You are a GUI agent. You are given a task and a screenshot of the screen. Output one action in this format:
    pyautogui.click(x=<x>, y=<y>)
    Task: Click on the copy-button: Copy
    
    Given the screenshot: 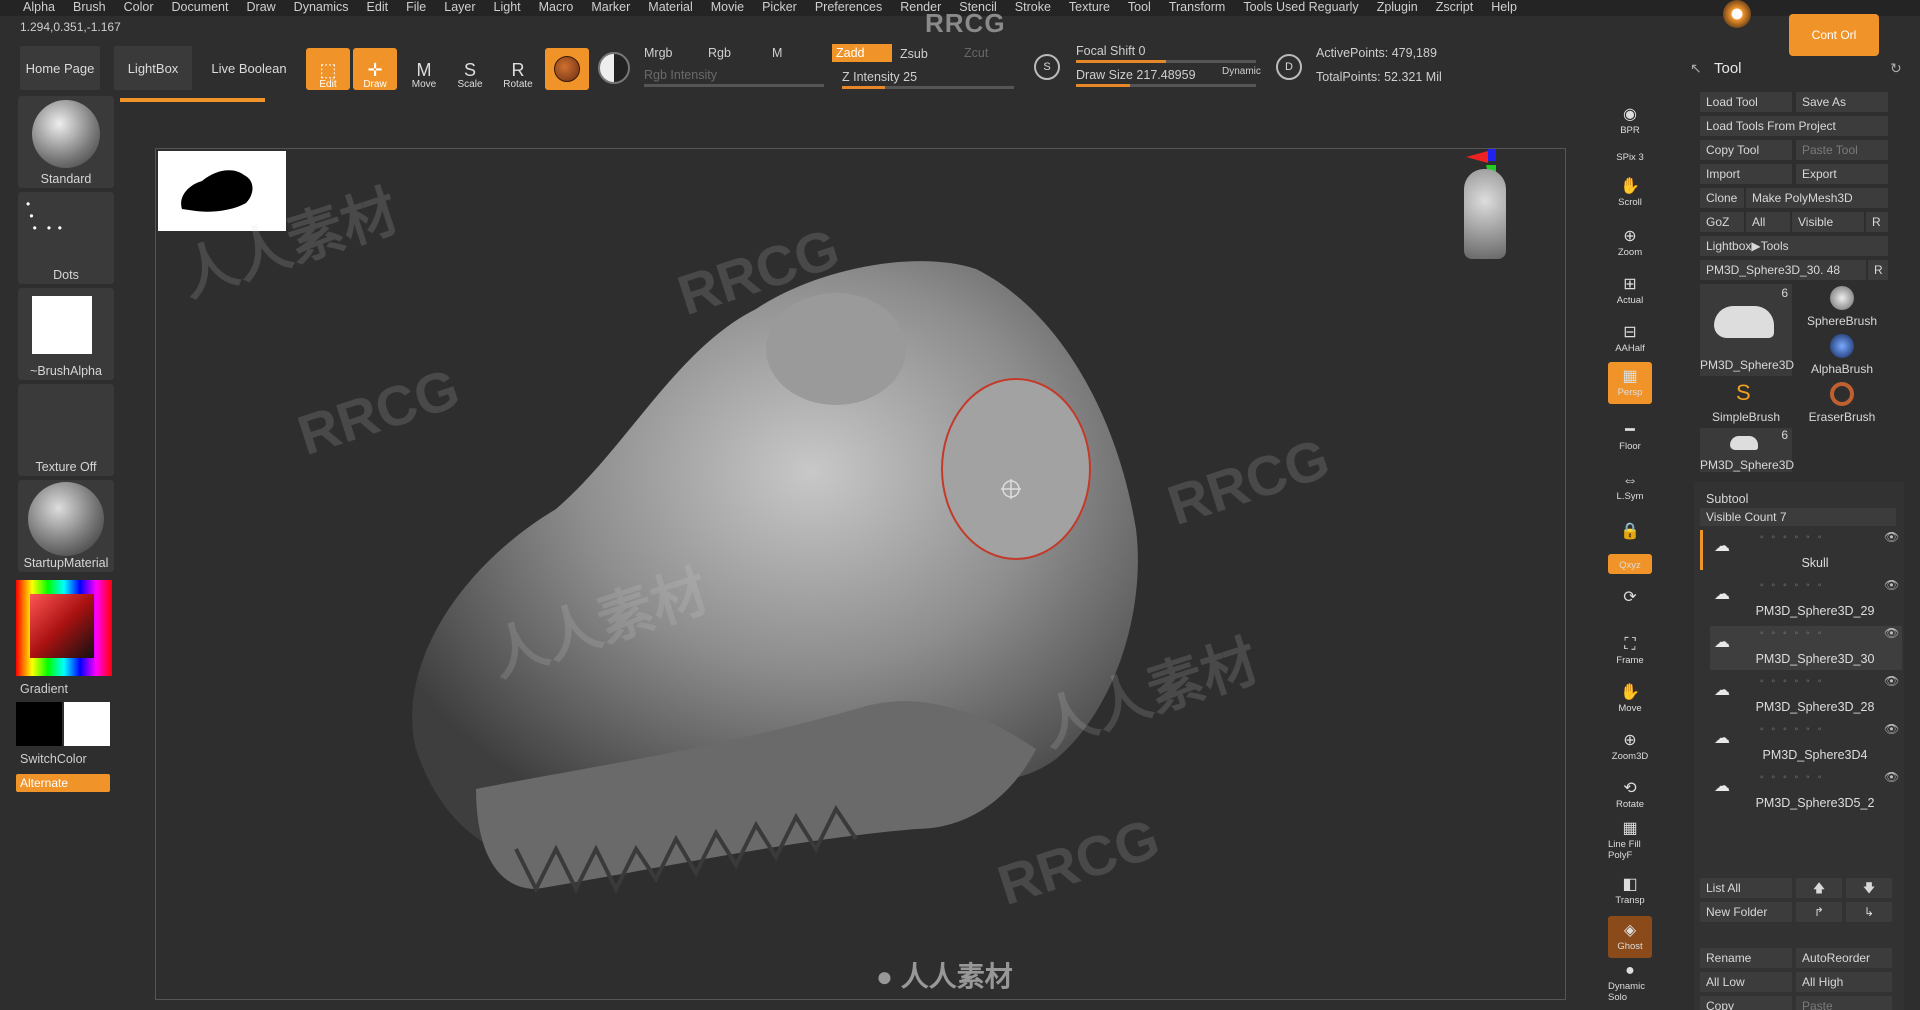 What is the action you would take?
    pyautogui.click(x=1746, y=1003)
    